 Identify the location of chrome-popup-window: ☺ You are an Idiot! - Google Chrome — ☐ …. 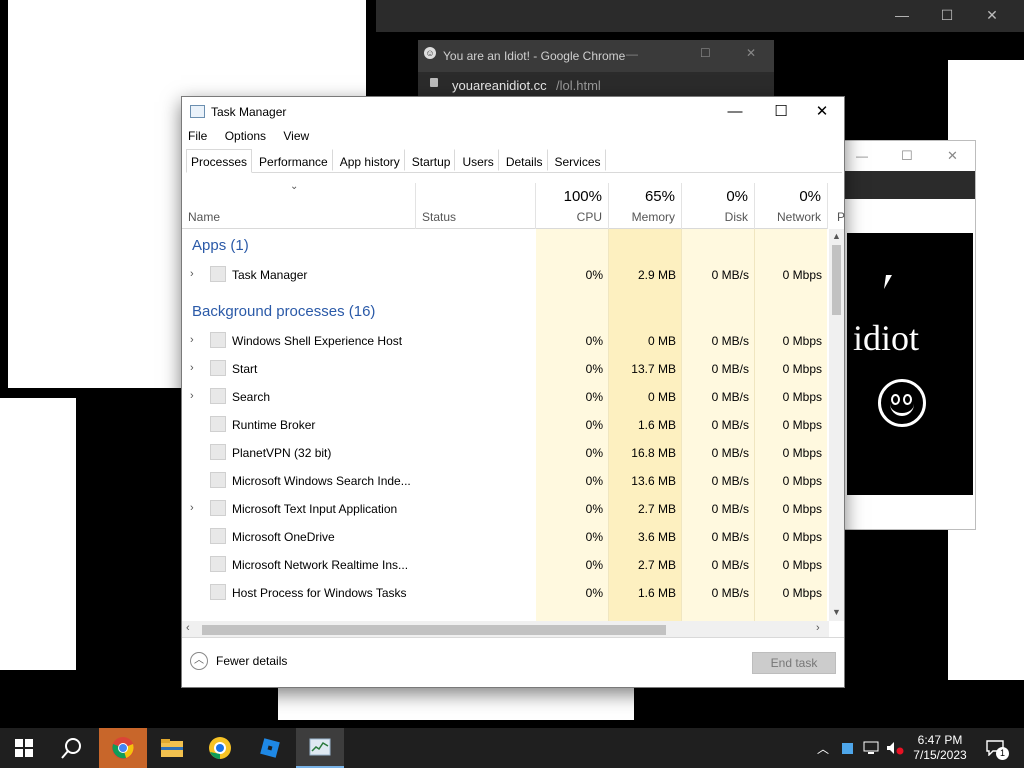
(596, 68).